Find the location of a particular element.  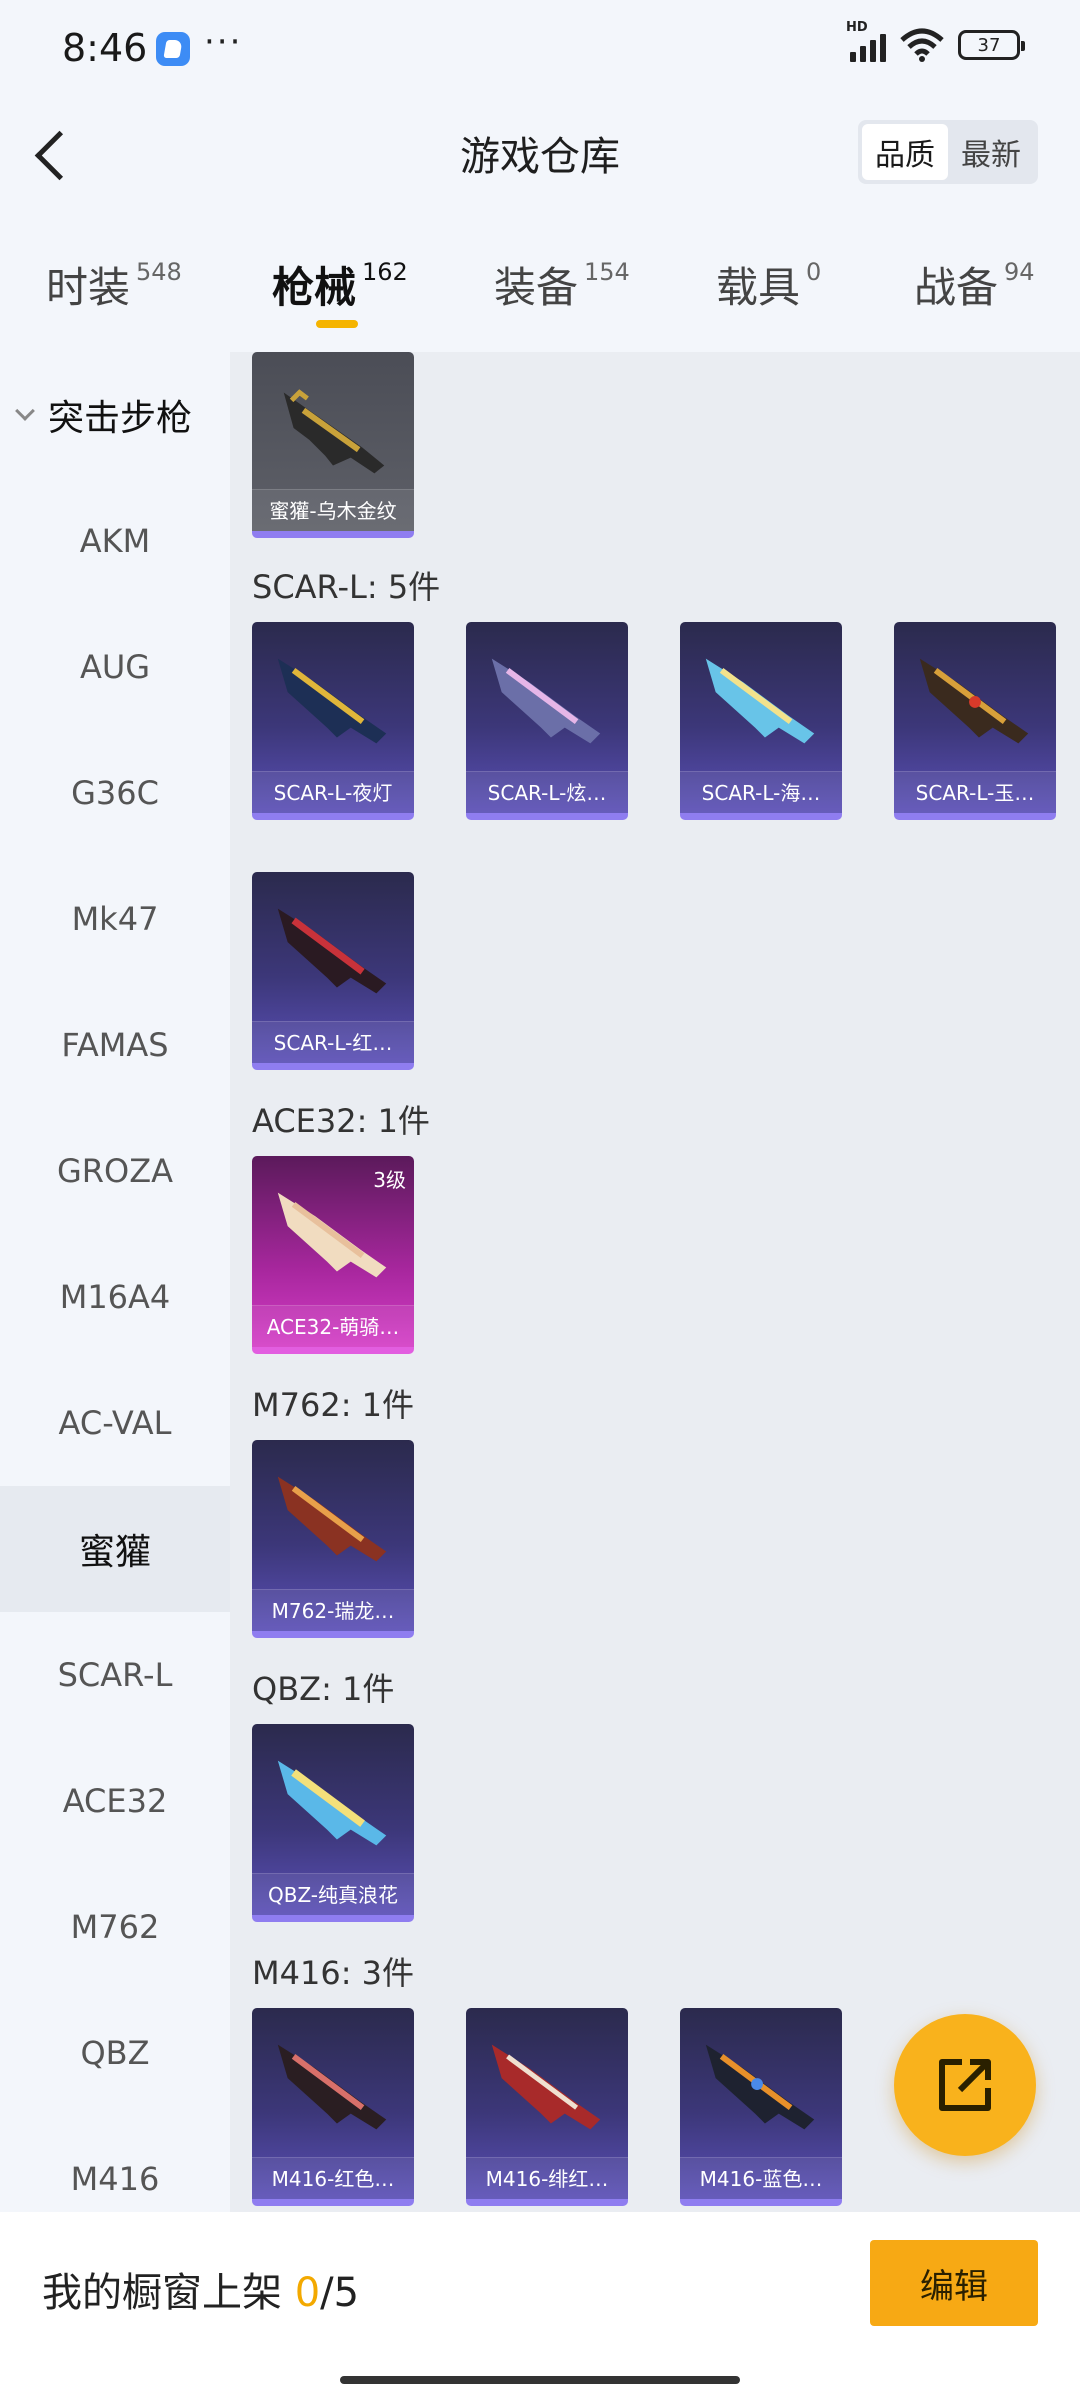

active-tab-indicator is located at coordinates (337, 324).